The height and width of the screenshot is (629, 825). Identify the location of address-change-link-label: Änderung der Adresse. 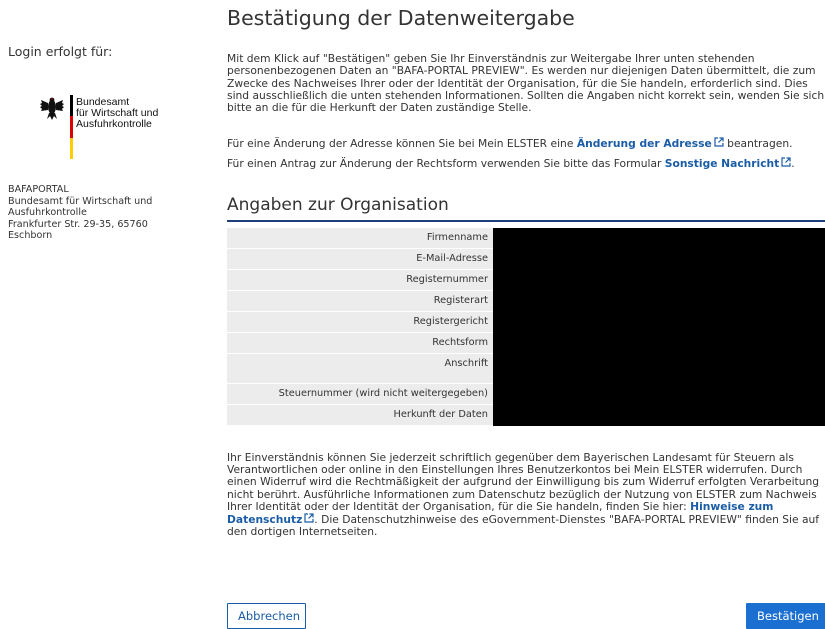
(644, 143).